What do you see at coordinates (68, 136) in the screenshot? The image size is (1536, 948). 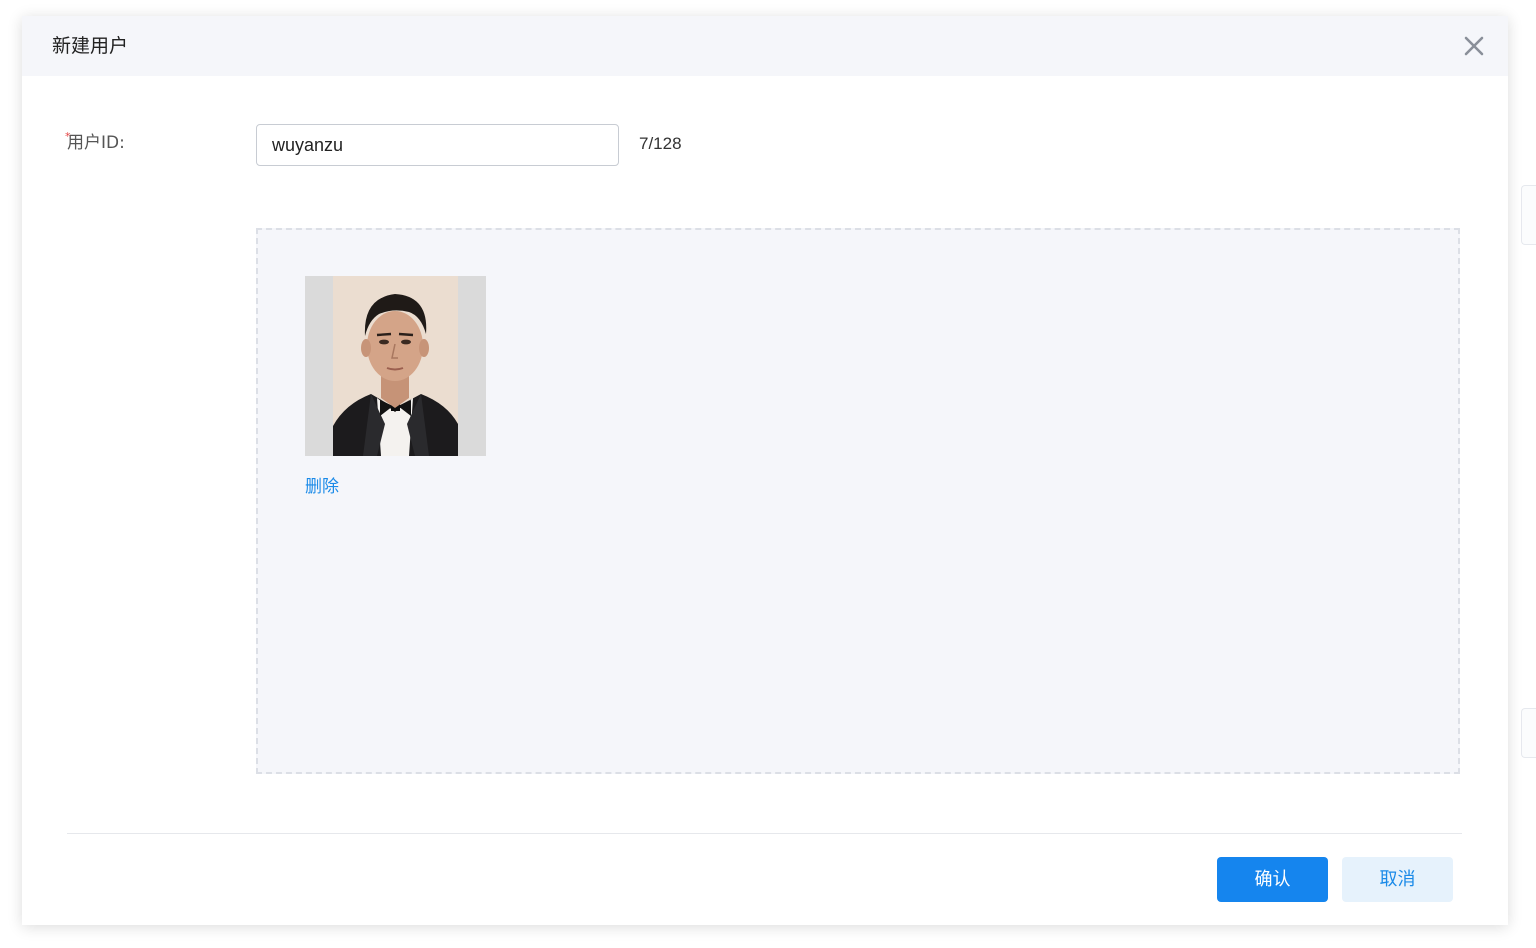 I see `required-mark: *` at bounding box center [68, 136].